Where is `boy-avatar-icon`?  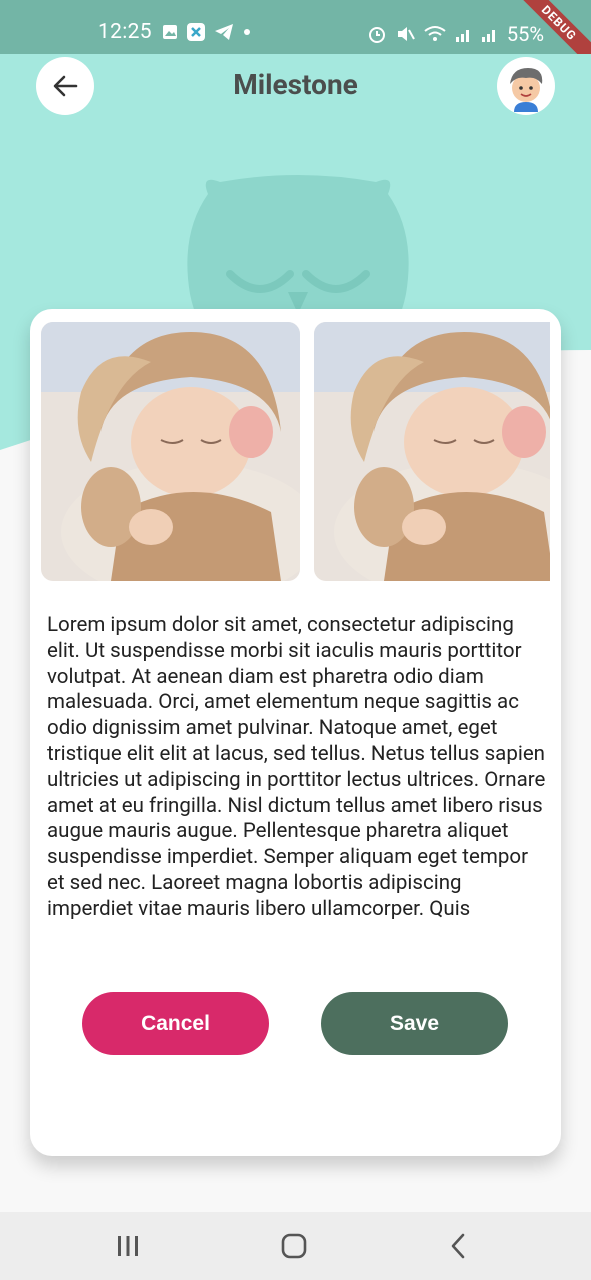 boy-avatar-icon is located at coordinates (526, 90).